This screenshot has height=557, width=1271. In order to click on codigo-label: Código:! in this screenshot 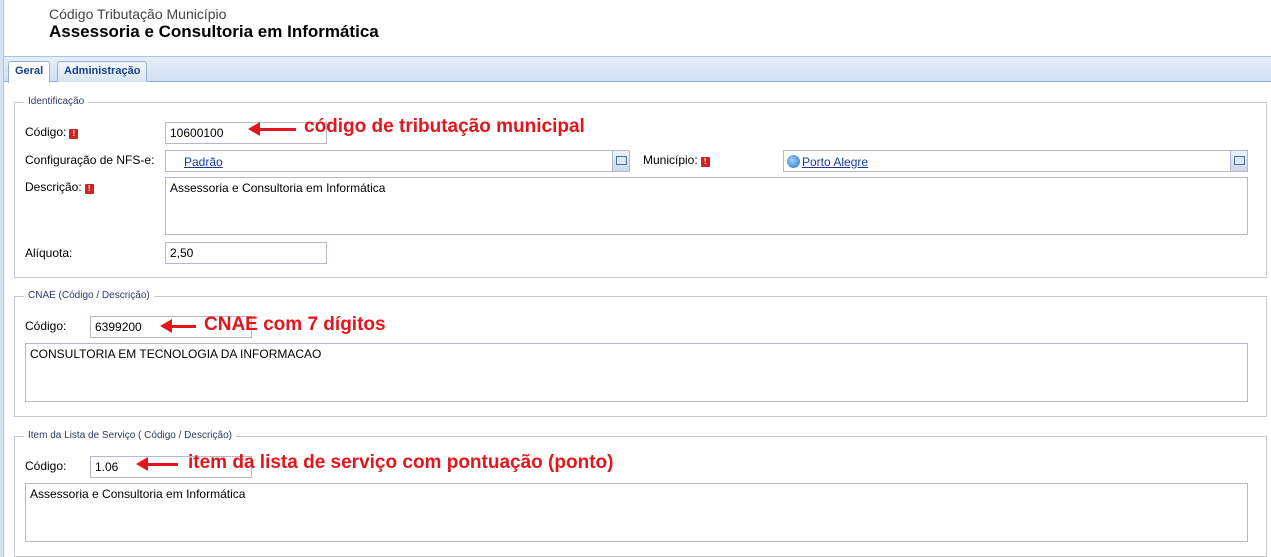, I will do `click(52, 132)`.